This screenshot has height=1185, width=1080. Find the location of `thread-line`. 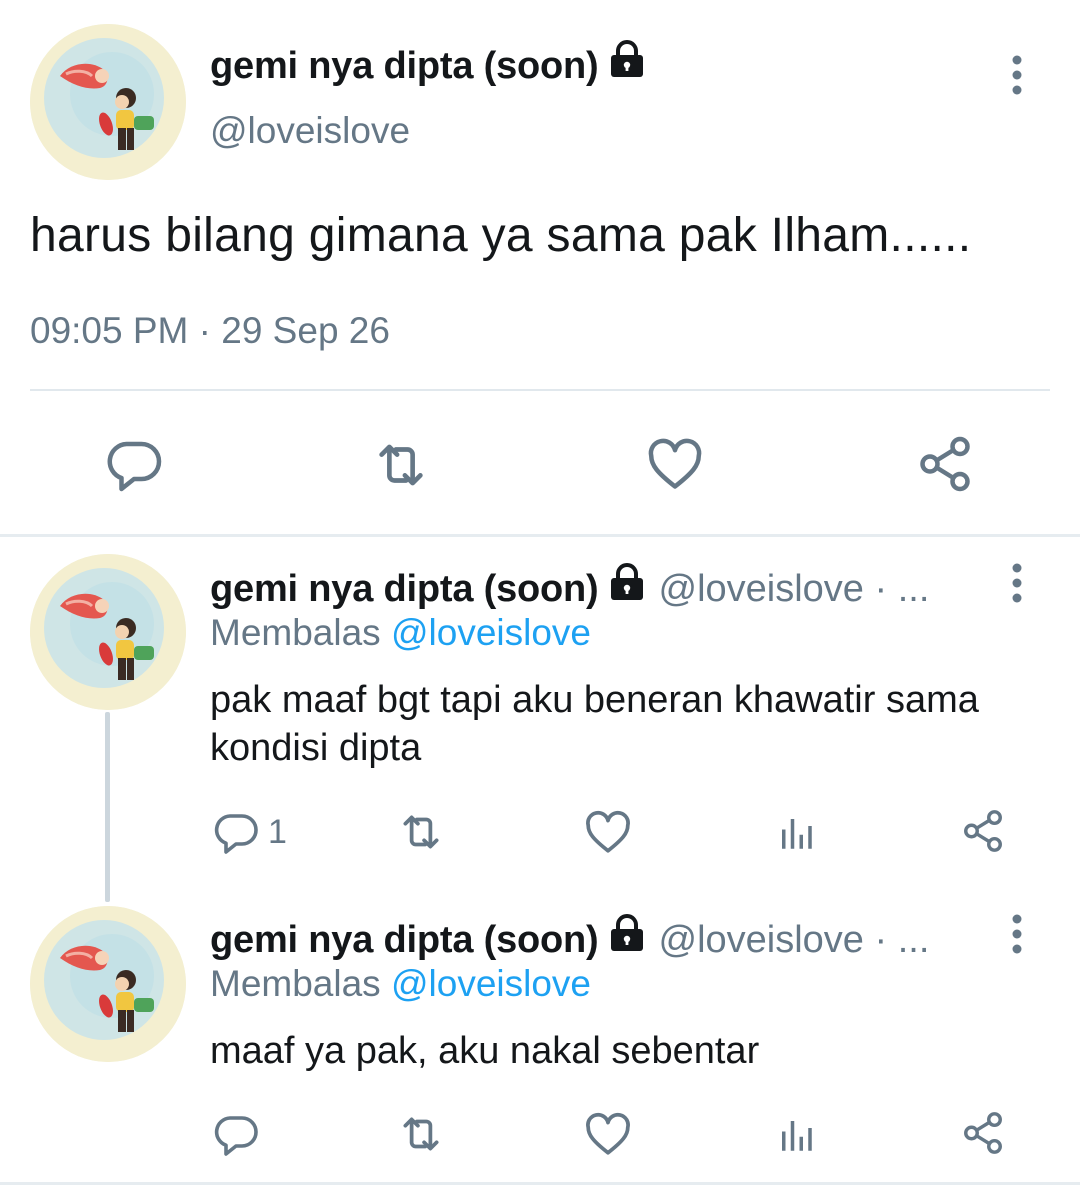

thread-line is located at coordinates (107, 807).